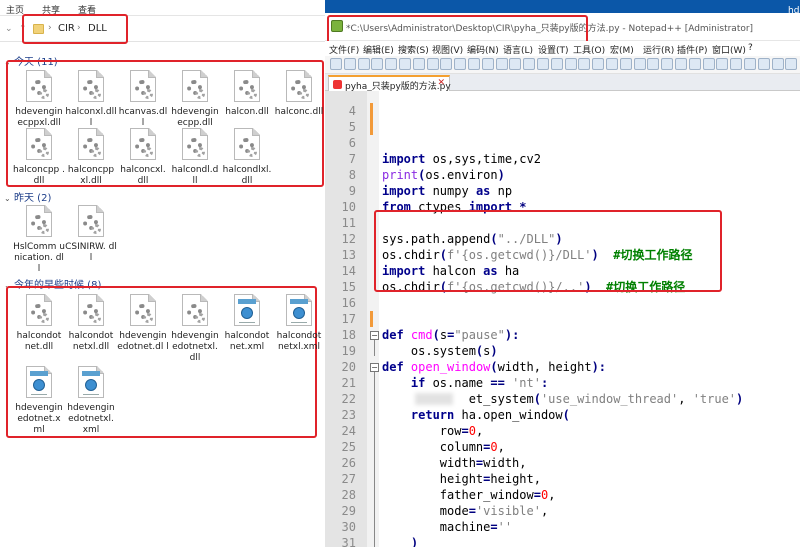  I want to click on menu-file: 文件(F), so click(344, 49).